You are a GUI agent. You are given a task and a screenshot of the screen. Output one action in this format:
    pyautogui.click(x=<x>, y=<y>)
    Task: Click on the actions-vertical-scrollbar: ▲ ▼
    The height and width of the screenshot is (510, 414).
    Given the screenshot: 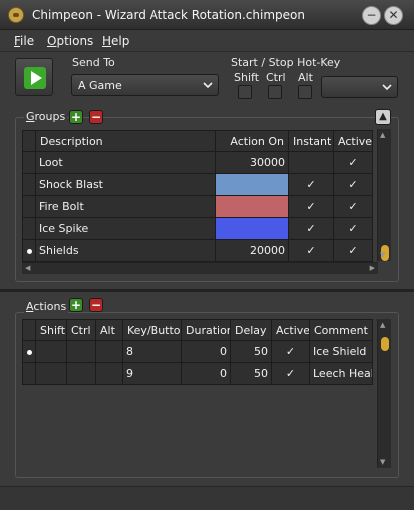 What is the action you would take?
    pyautogui.click(x=384, y=393)
    